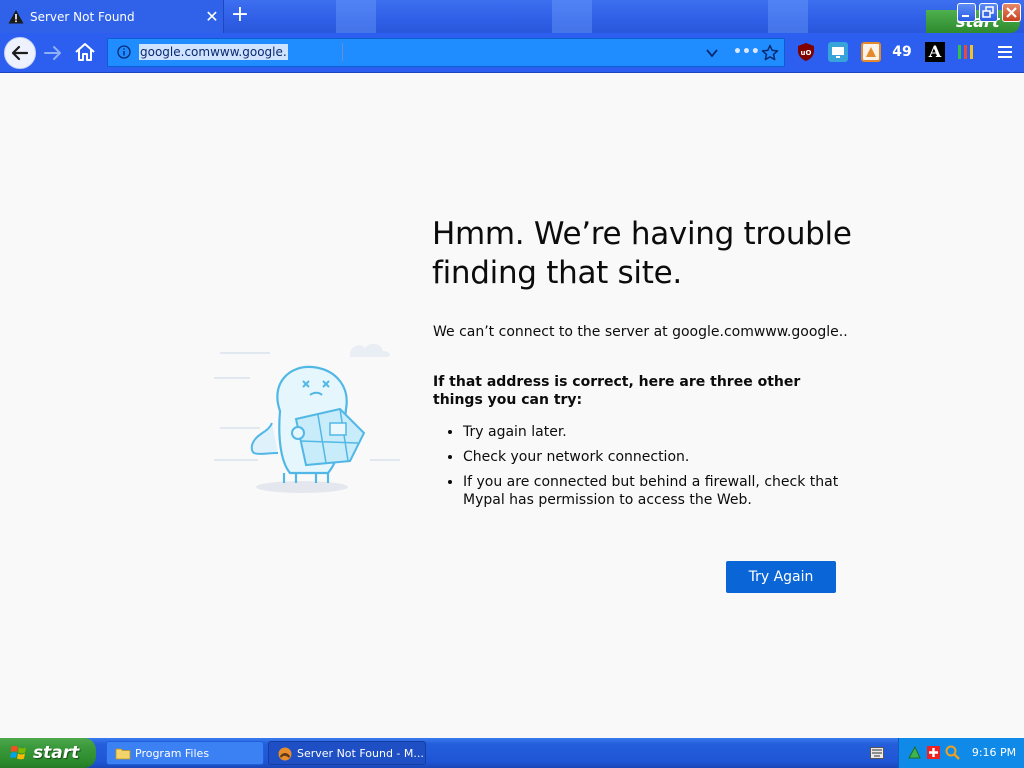  I want to click on restore-button, so click(988, 12).